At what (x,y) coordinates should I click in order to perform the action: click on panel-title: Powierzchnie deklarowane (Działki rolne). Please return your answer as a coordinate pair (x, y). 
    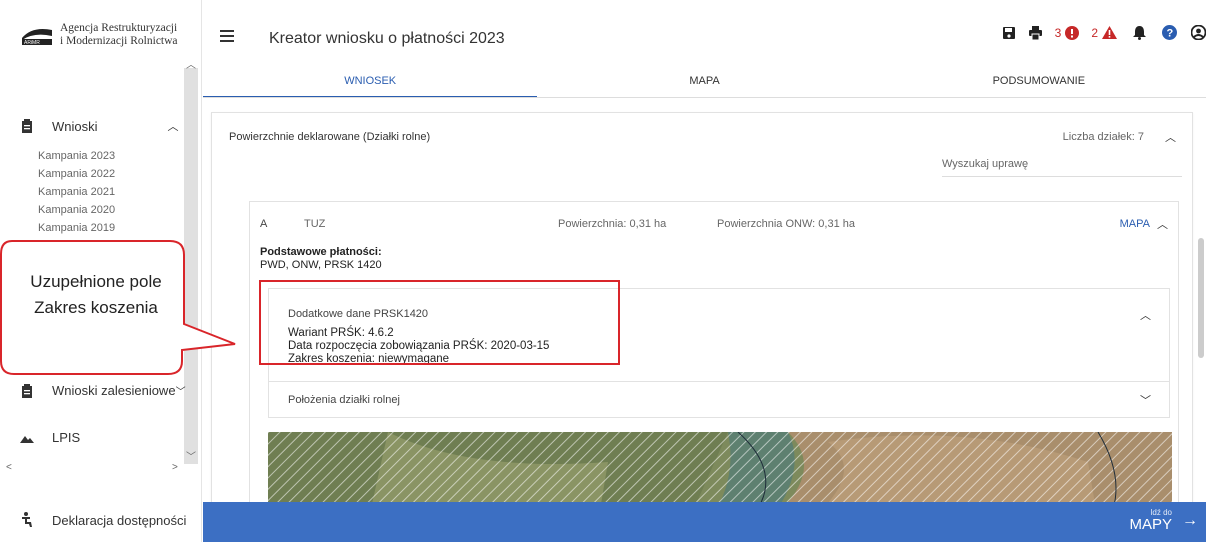
    Looking at the image, I should click on (330, 137).